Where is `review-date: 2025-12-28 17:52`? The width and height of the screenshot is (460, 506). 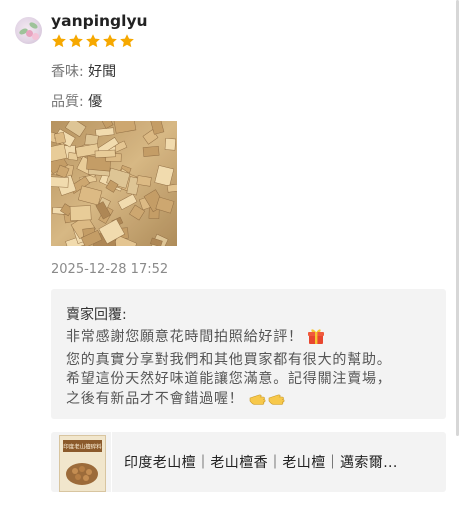 review-date: 2025-12-28 17:52 is located at coordinates (110, 269).